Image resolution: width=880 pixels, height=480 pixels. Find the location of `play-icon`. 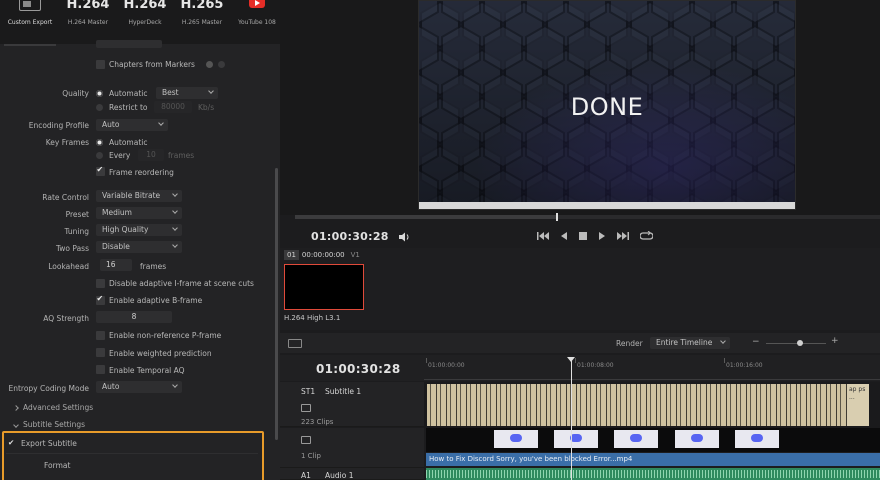

play-icon is located at coordinates (602, 236).